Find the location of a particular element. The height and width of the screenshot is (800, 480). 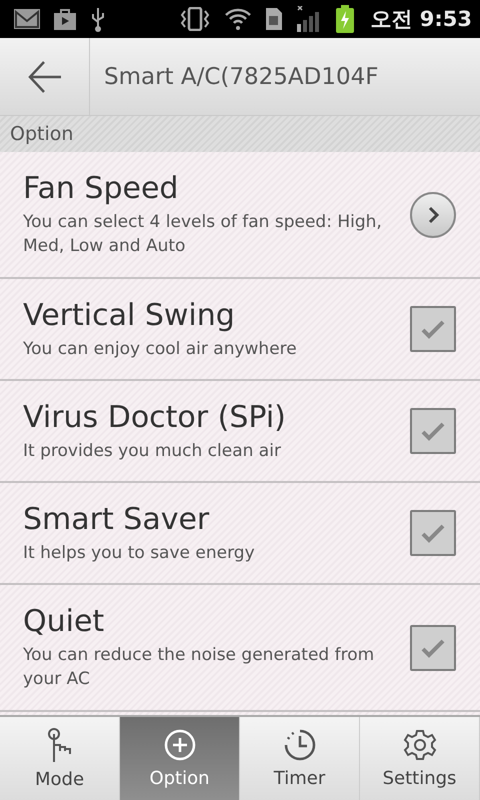

vibrate-icon is located at coordinates (195, 19).